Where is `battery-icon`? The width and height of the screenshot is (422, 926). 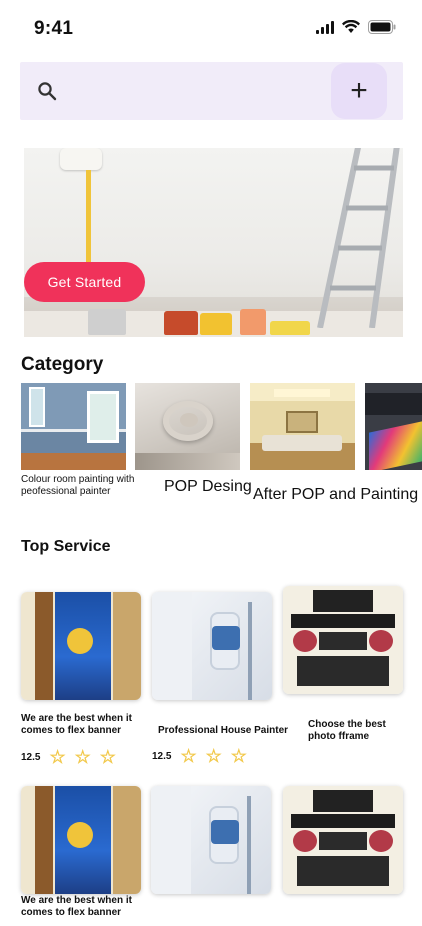 battery-icon is located at coordinates (382, 27).